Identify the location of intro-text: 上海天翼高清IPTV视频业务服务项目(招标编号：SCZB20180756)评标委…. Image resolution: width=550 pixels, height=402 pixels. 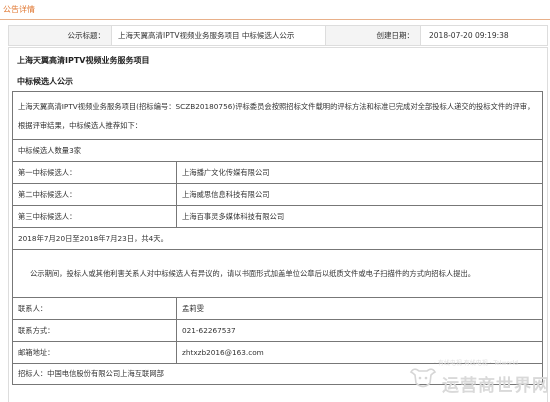
(277, 115).